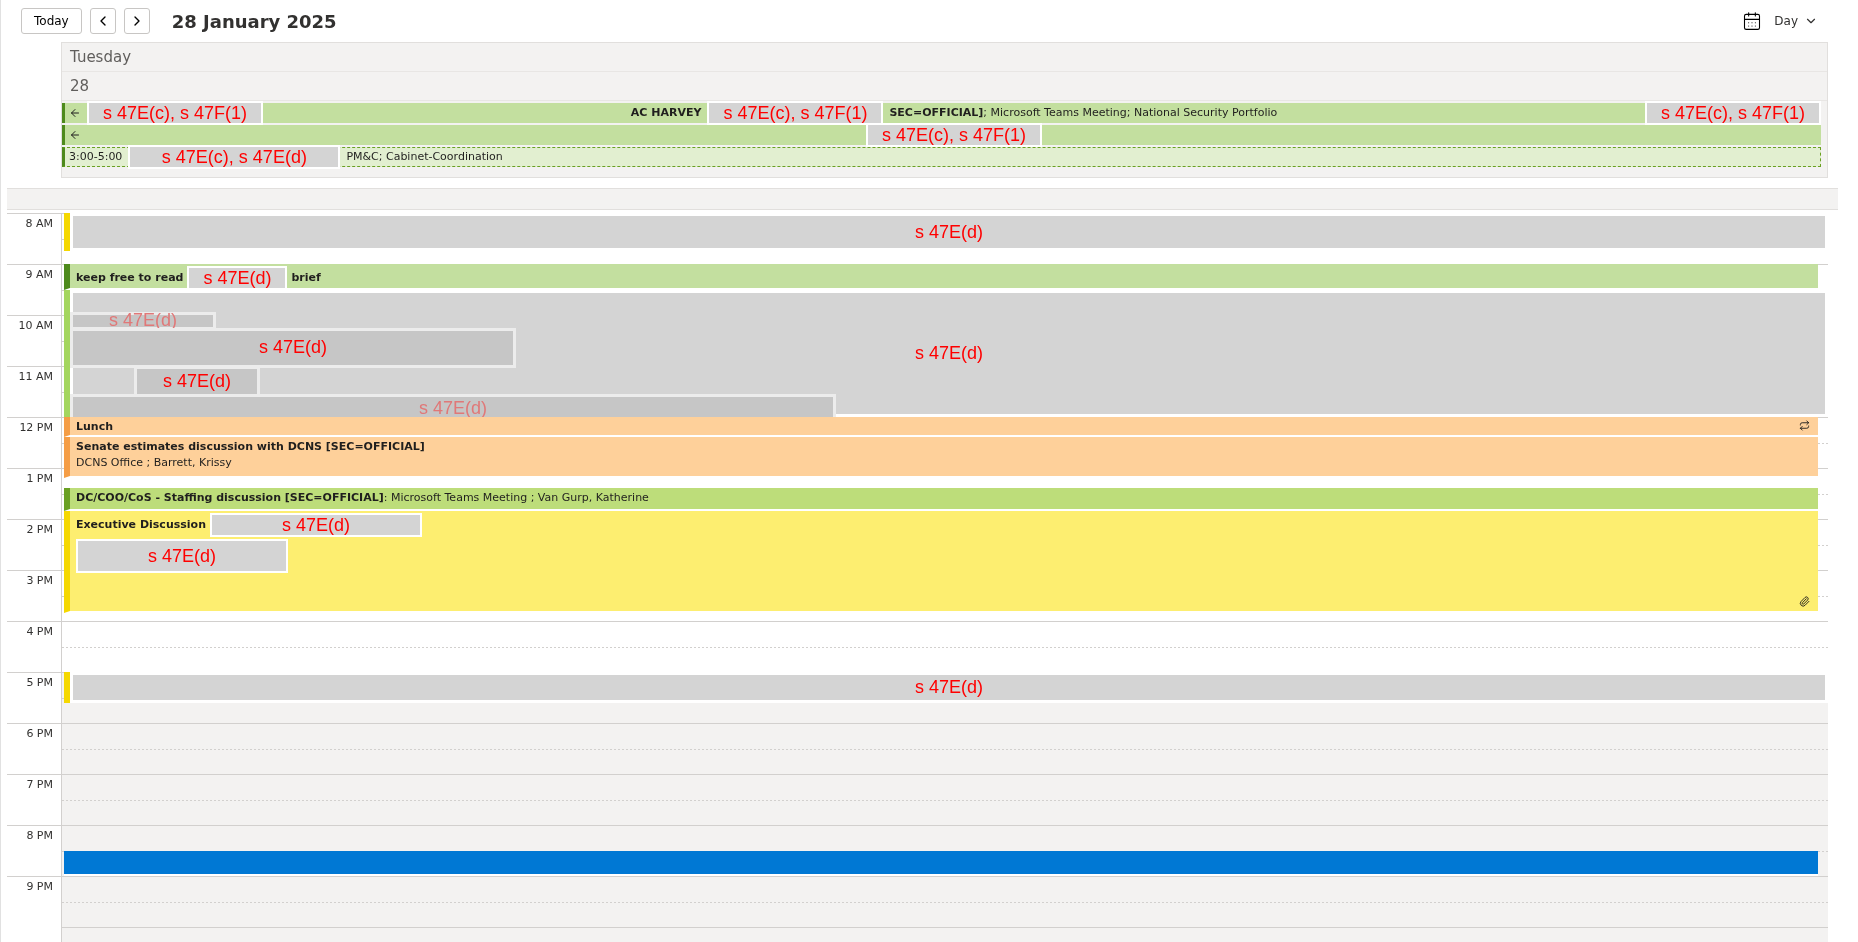 Image resolution: width=1858 pixels, height=942 pixels. Describe the element at coordinates (1796, 21) in the screenshot. I see `view-dropdown: Day` at that location.